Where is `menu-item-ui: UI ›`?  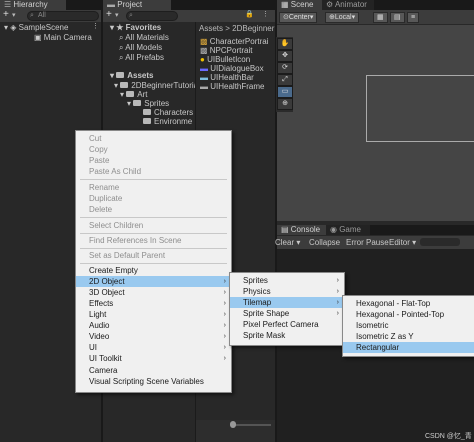 menu-item-ui: UI › is located at coordinates (153, 347).